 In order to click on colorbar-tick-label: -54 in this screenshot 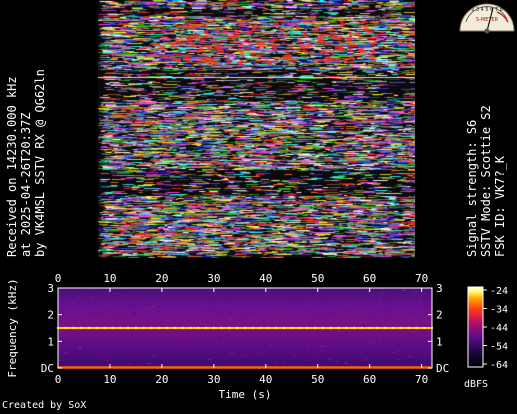, I will do `click(499, 347)`.